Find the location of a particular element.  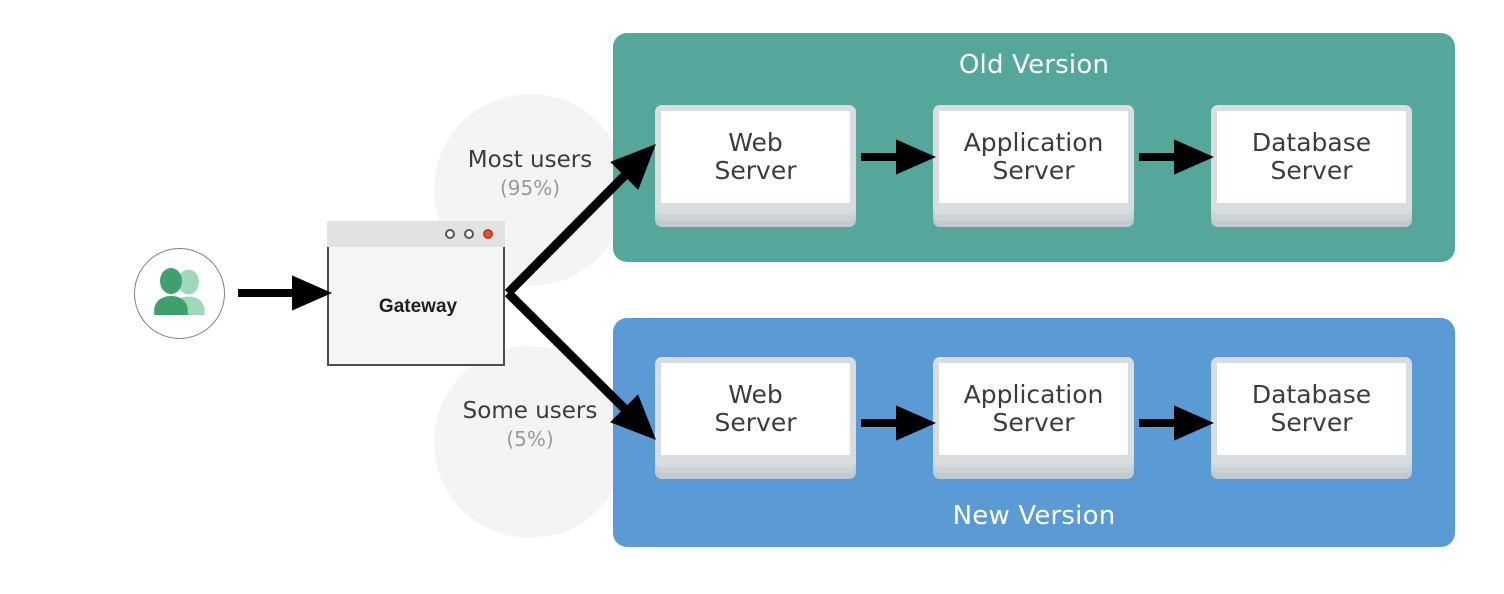

gateway-window: Gateway is located at coordinates (416, 293).